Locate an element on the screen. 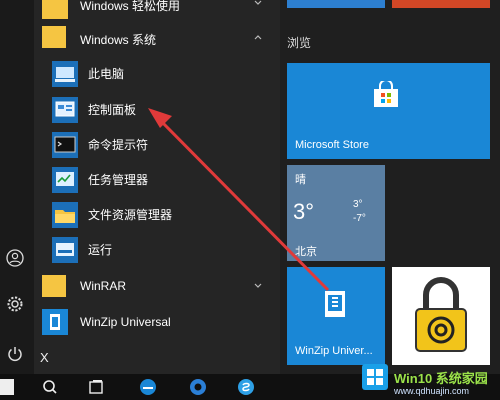  browser-app-icon is located at coordinates (198, 387).